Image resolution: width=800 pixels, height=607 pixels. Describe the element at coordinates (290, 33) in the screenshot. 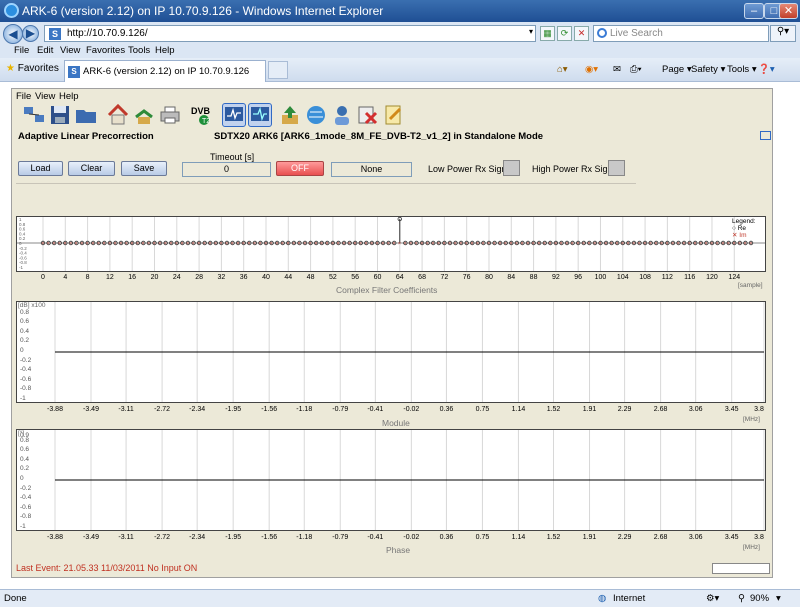

I see `url-input: S http://10.70.9.126/ ▾` at that location.